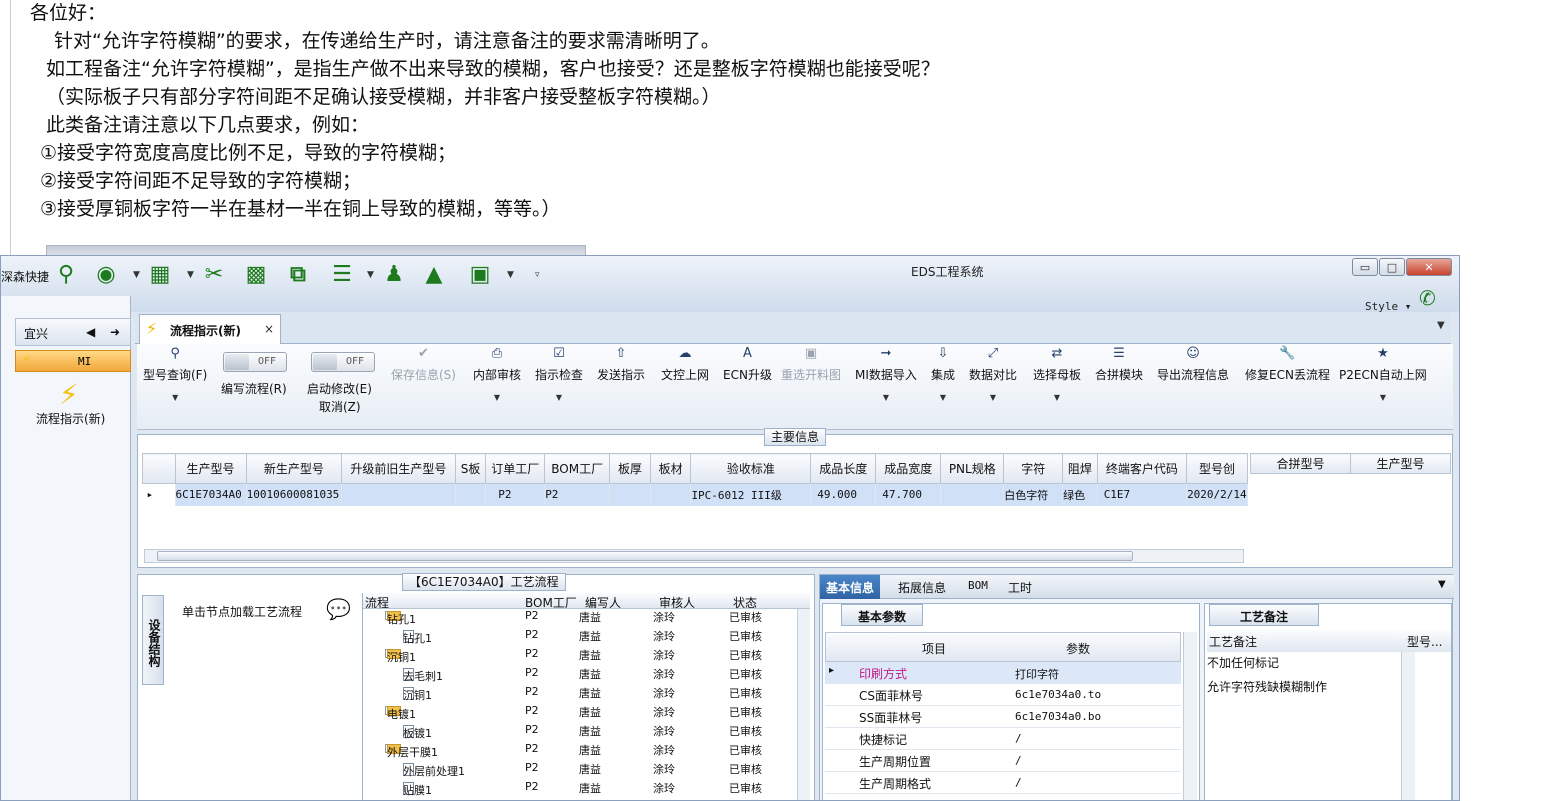  Describe the element at coordinates (269, 329) in the screenshot. I see `tab-close-icon: ×` at that location.